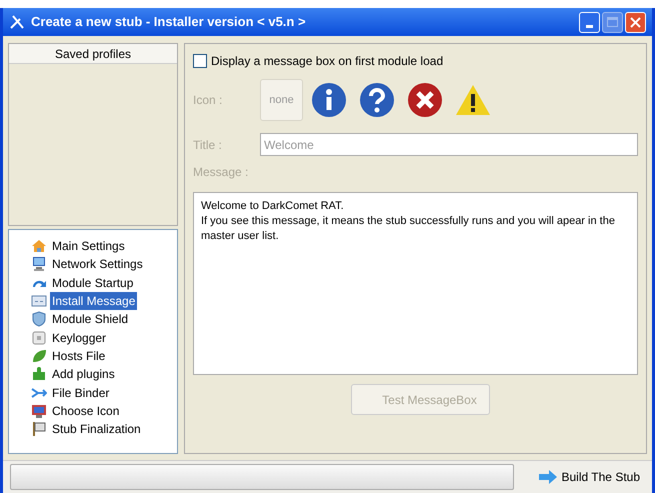  What do you see at coordinates (39, 319) in the screenshot?
I see `shield-icon` at bounding box center [39, 319].